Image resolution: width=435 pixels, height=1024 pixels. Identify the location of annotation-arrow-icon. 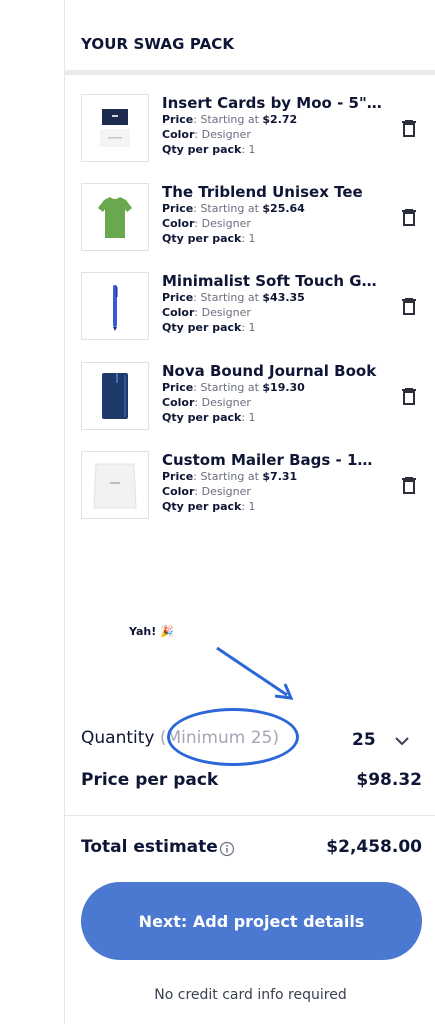
(255, 673).